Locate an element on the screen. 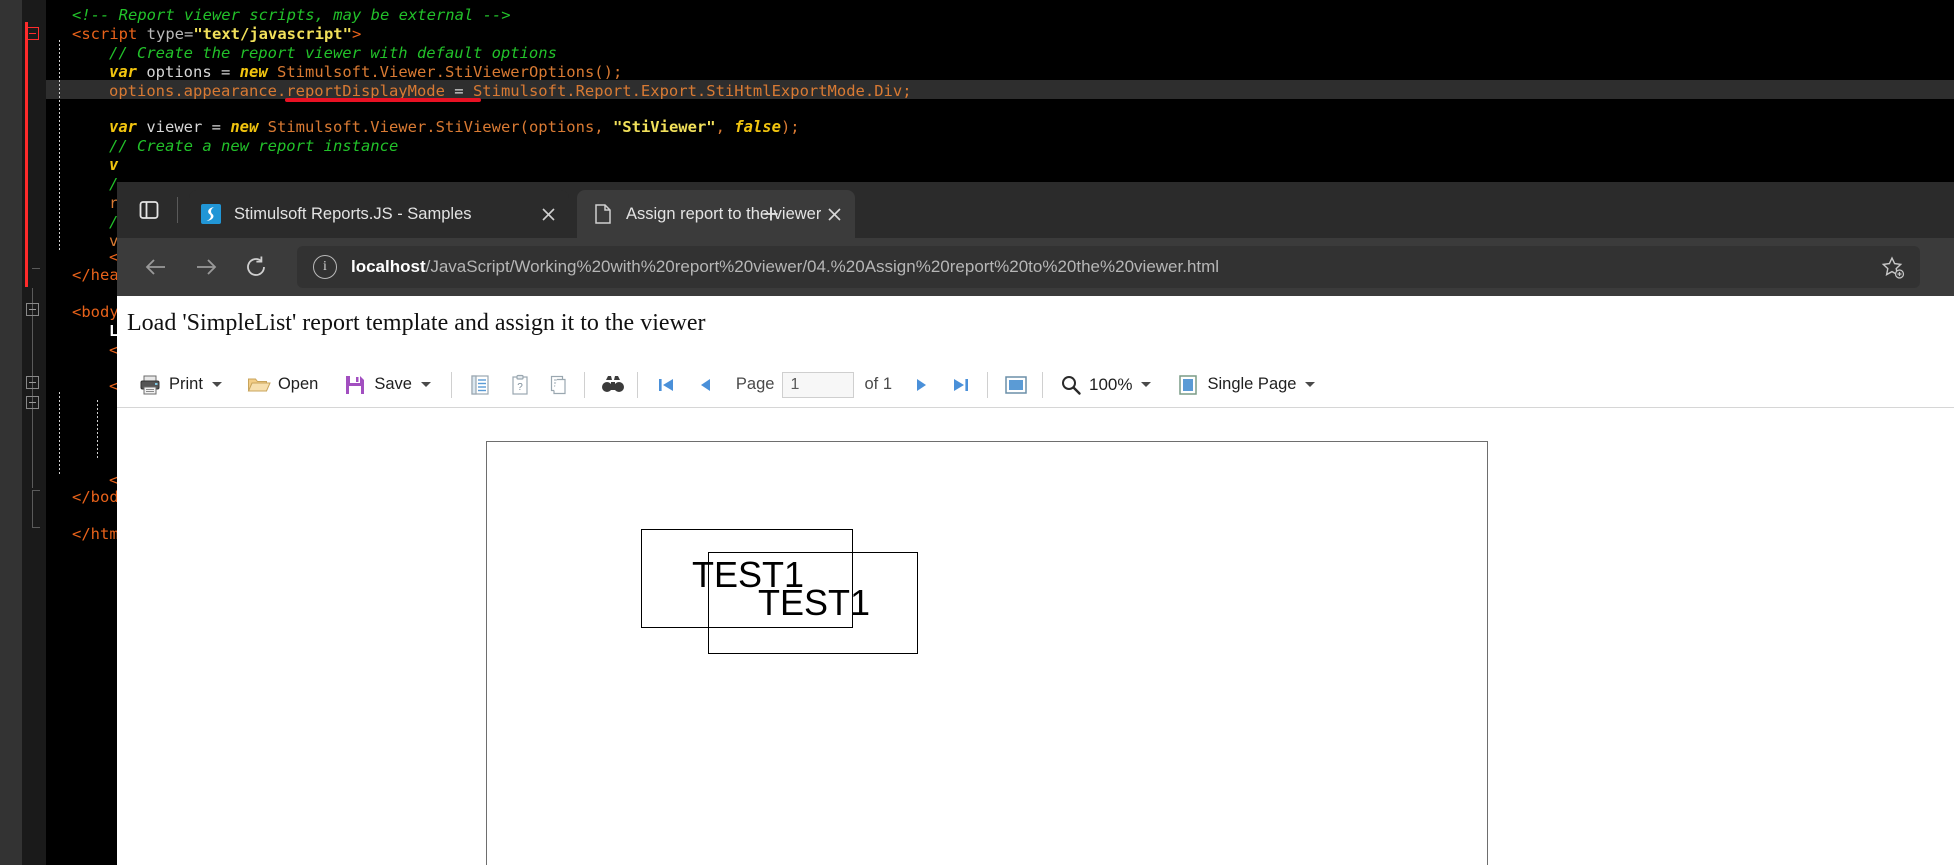 The image size is (1954, 865). page-number-input is located at coordinates (818, 384).